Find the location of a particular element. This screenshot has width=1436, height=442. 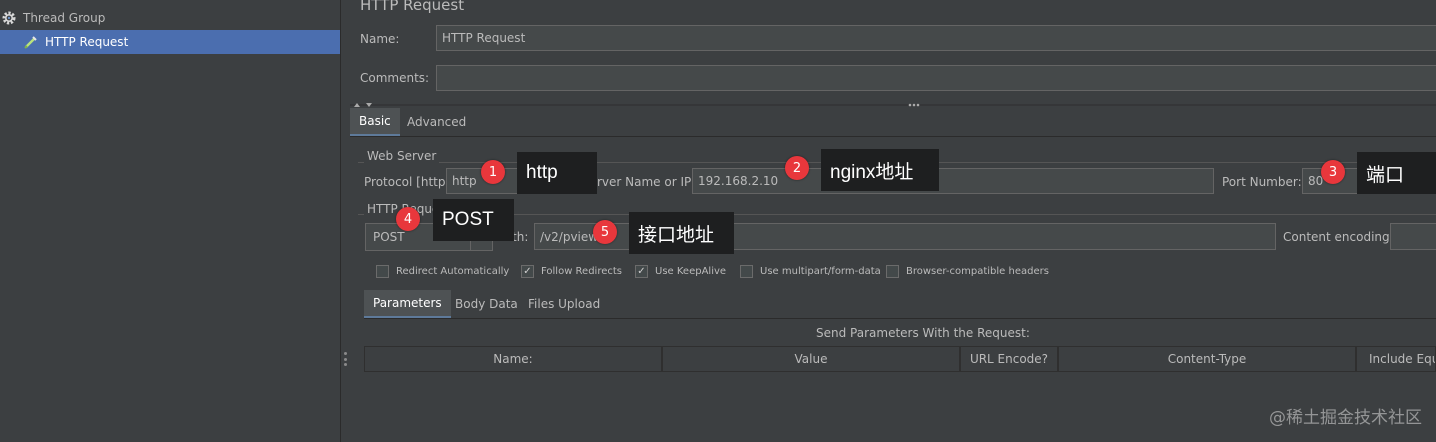

column-header-content-type: Content-Type is located at coordinates (1207, 359).